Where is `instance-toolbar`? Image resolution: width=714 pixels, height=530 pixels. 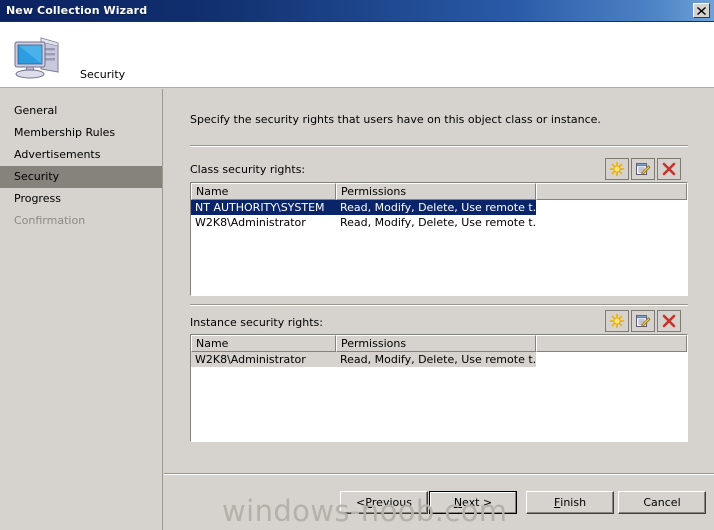
instance-toolbar is located at coordinates (643, 321).